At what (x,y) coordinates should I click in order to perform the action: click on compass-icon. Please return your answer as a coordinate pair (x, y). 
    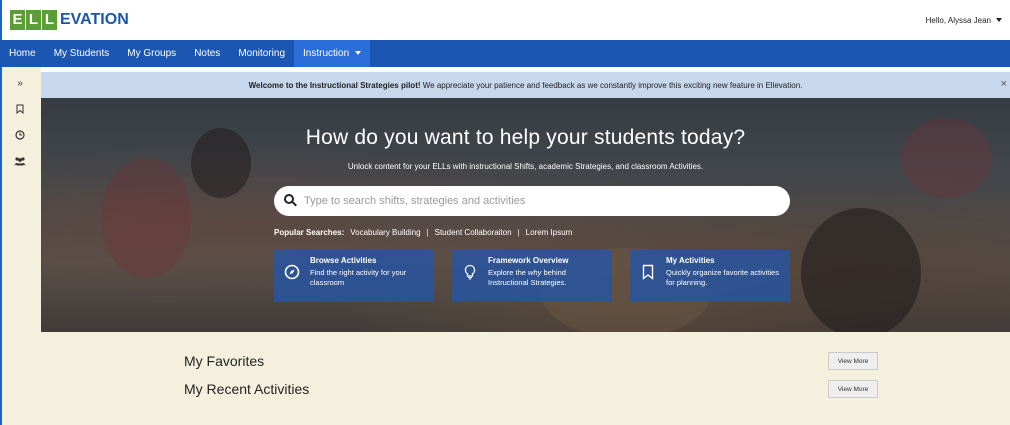
    Looking at the image, I should click on (292, 272).